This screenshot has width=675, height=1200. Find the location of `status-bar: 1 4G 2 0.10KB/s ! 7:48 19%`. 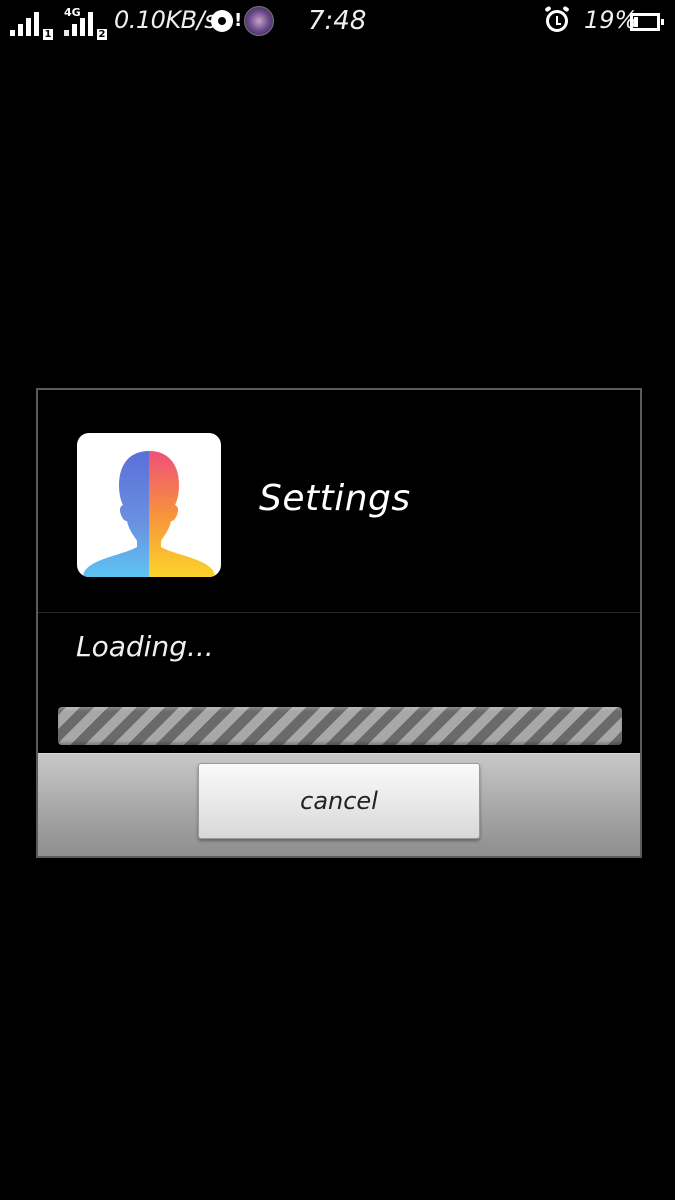

status-bar: 1 4G 2 0.10KB/s ! 7:48 19% is located at coordinates (337, 23).